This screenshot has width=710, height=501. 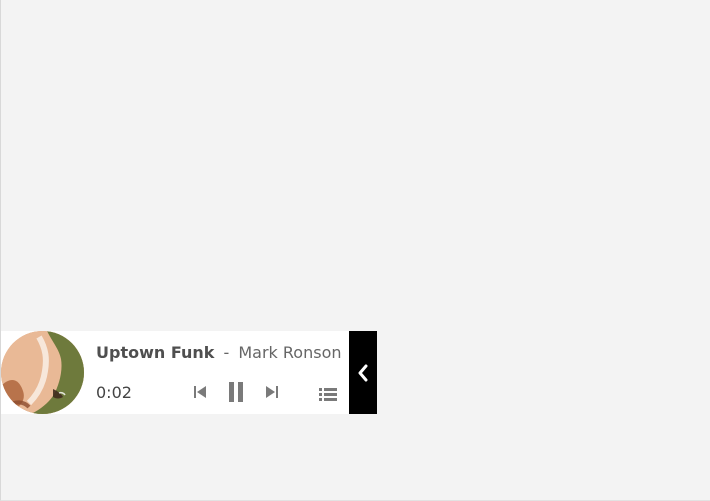 I want to click on album-art, so click(x=42, y=372).